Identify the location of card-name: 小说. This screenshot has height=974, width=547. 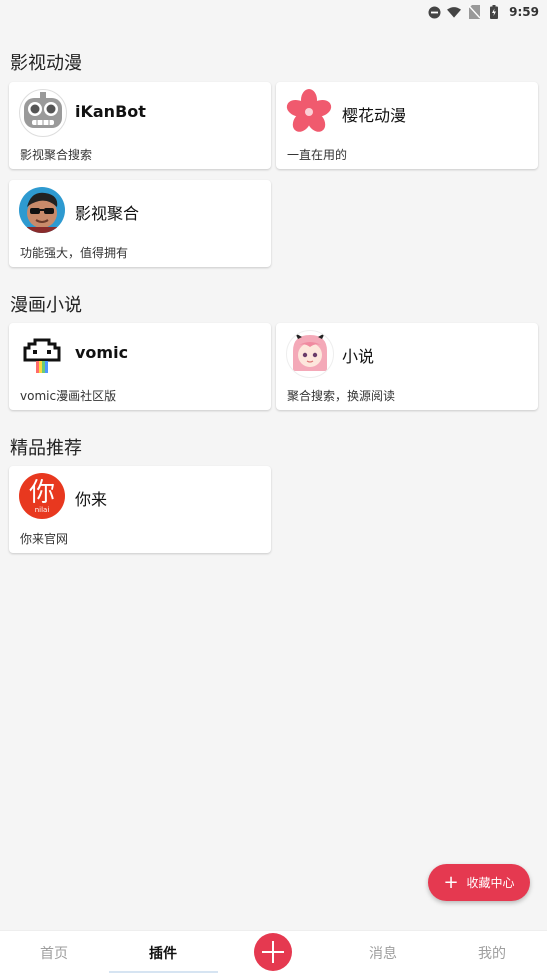
(358, 356).